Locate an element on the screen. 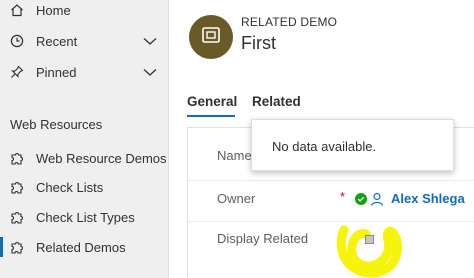  field-label-owner: Owner is located at coordinates (236, 198).